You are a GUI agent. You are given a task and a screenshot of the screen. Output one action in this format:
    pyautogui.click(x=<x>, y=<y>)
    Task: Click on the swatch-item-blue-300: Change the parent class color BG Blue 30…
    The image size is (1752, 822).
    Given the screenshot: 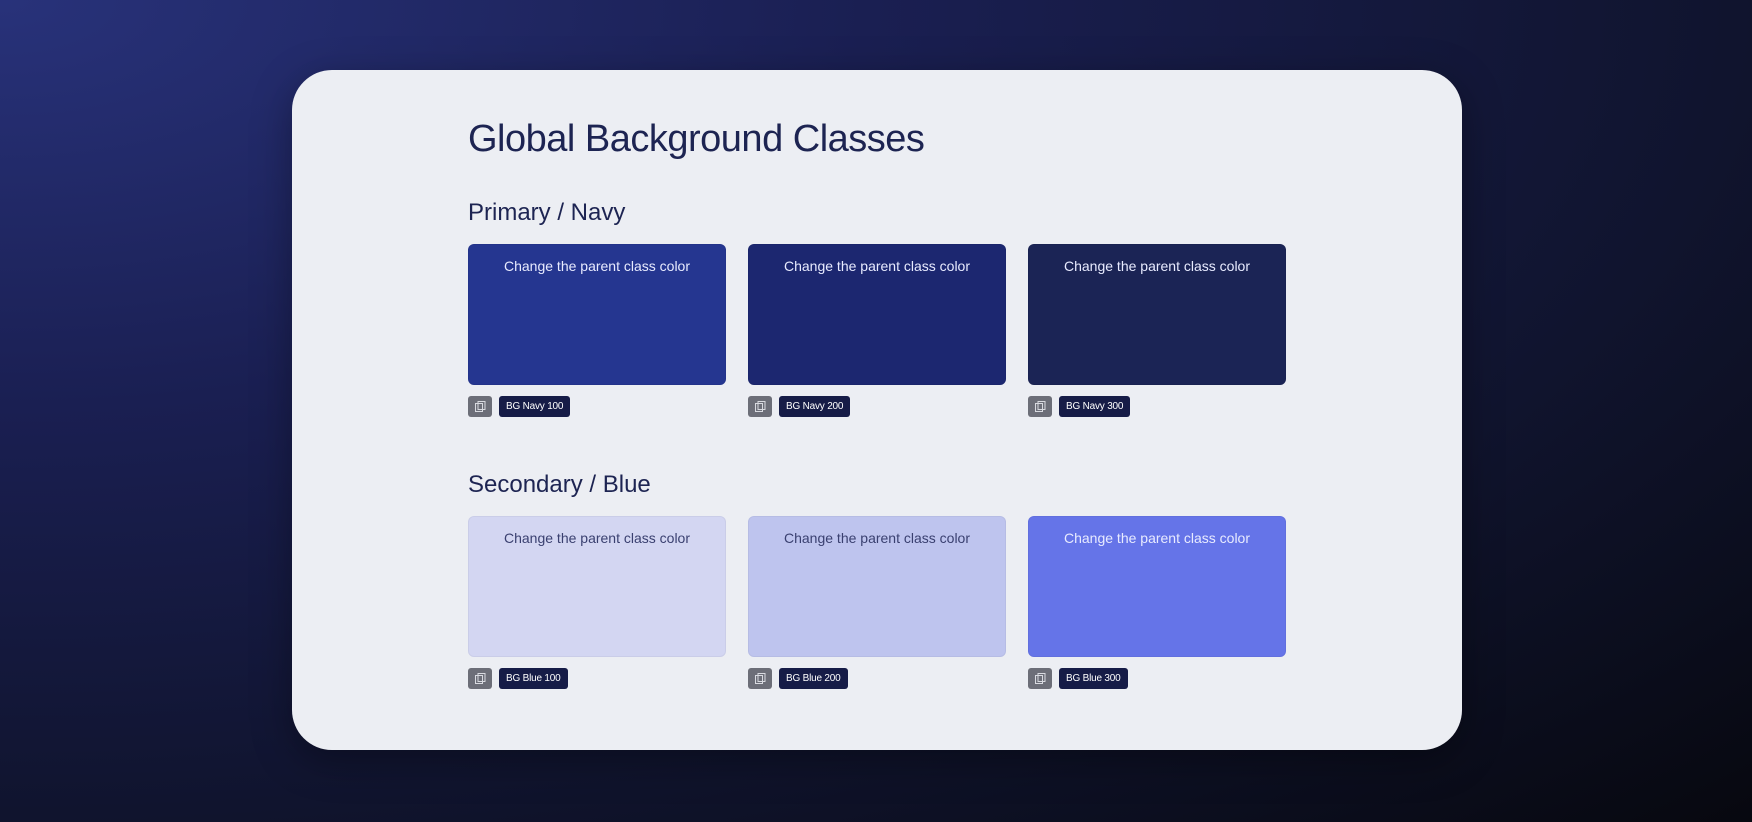 What is the action you would take?
    pyautogui.click(x=1157, y=602)
    